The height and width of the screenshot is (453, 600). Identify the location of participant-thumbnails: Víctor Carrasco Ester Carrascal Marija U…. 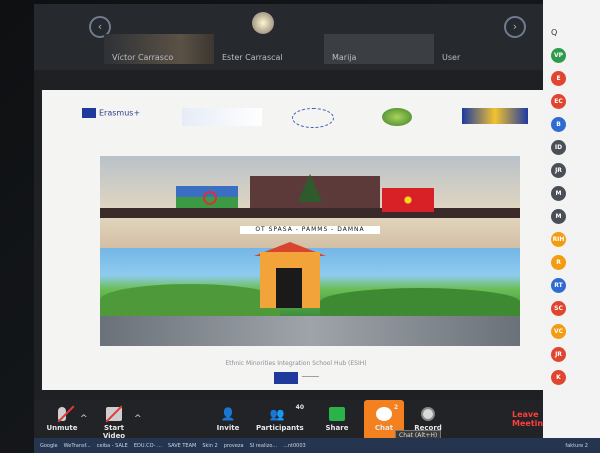
(324, 49).